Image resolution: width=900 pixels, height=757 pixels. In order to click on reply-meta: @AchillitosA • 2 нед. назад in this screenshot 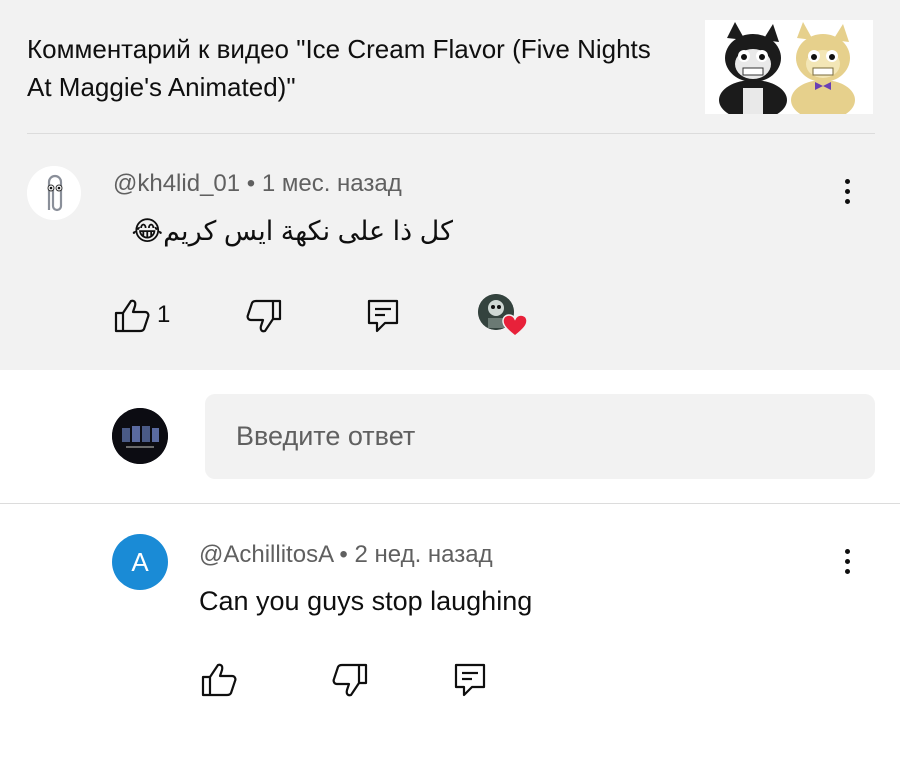, I will do `click(346, 554)`.